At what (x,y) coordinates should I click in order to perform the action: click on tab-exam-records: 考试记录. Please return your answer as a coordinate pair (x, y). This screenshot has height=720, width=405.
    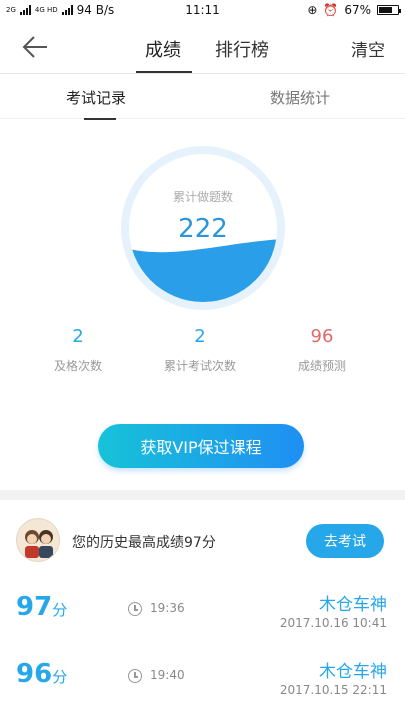
    Looking at the image, I should click on (96, 97).